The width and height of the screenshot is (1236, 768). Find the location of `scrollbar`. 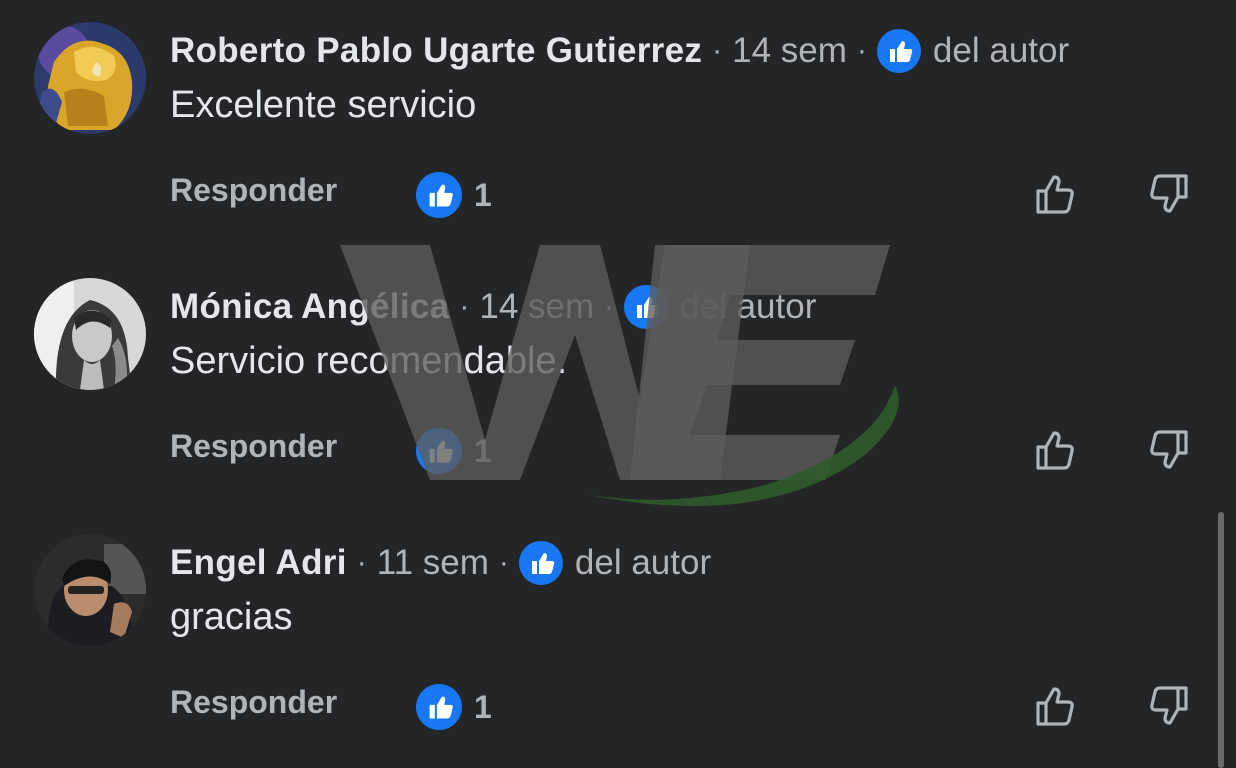

scrollbar is located at coordinates (1221, 640).